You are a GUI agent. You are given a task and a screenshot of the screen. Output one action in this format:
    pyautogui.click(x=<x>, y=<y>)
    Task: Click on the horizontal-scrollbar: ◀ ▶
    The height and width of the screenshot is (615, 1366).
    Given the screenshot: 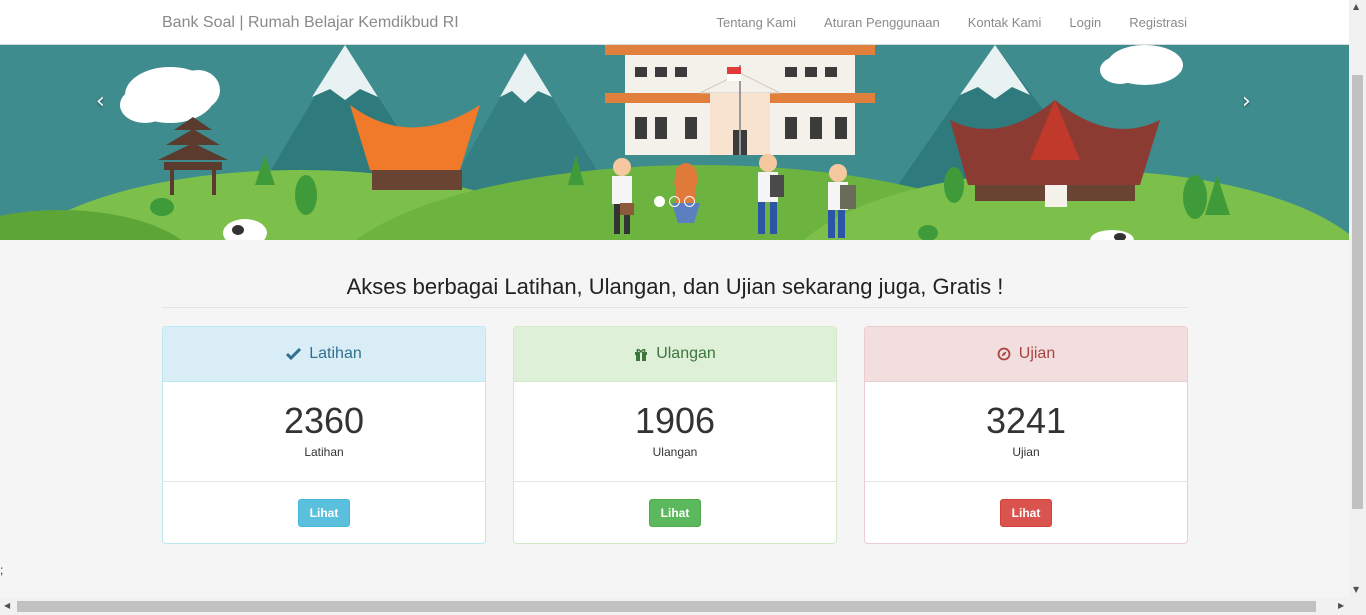 What is the action you would take?
    pyautogui.click(x=683, y=606)
    